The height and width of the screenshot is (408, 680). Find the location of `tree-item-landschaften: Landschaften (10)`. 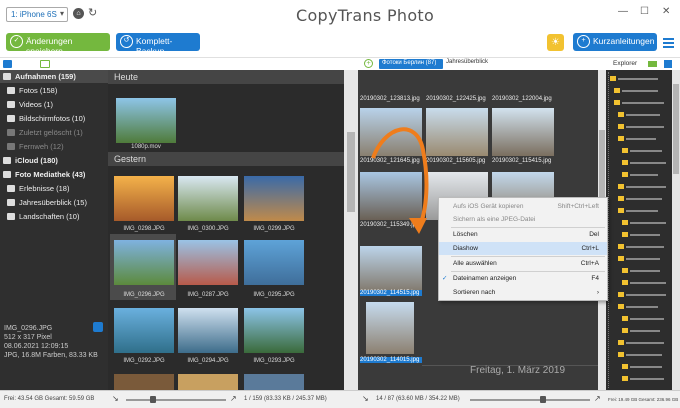

tree-item-landschaften: Landschaften (10) is located at coordinates (54, 216).